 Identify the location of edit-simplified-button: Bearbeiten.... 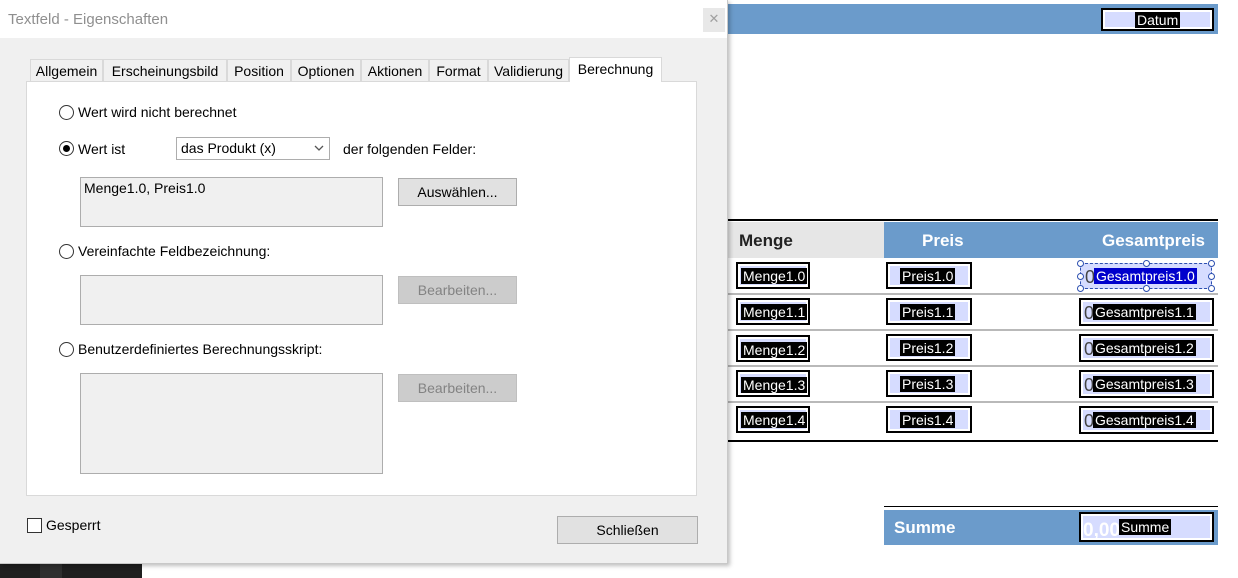
(457, 290).